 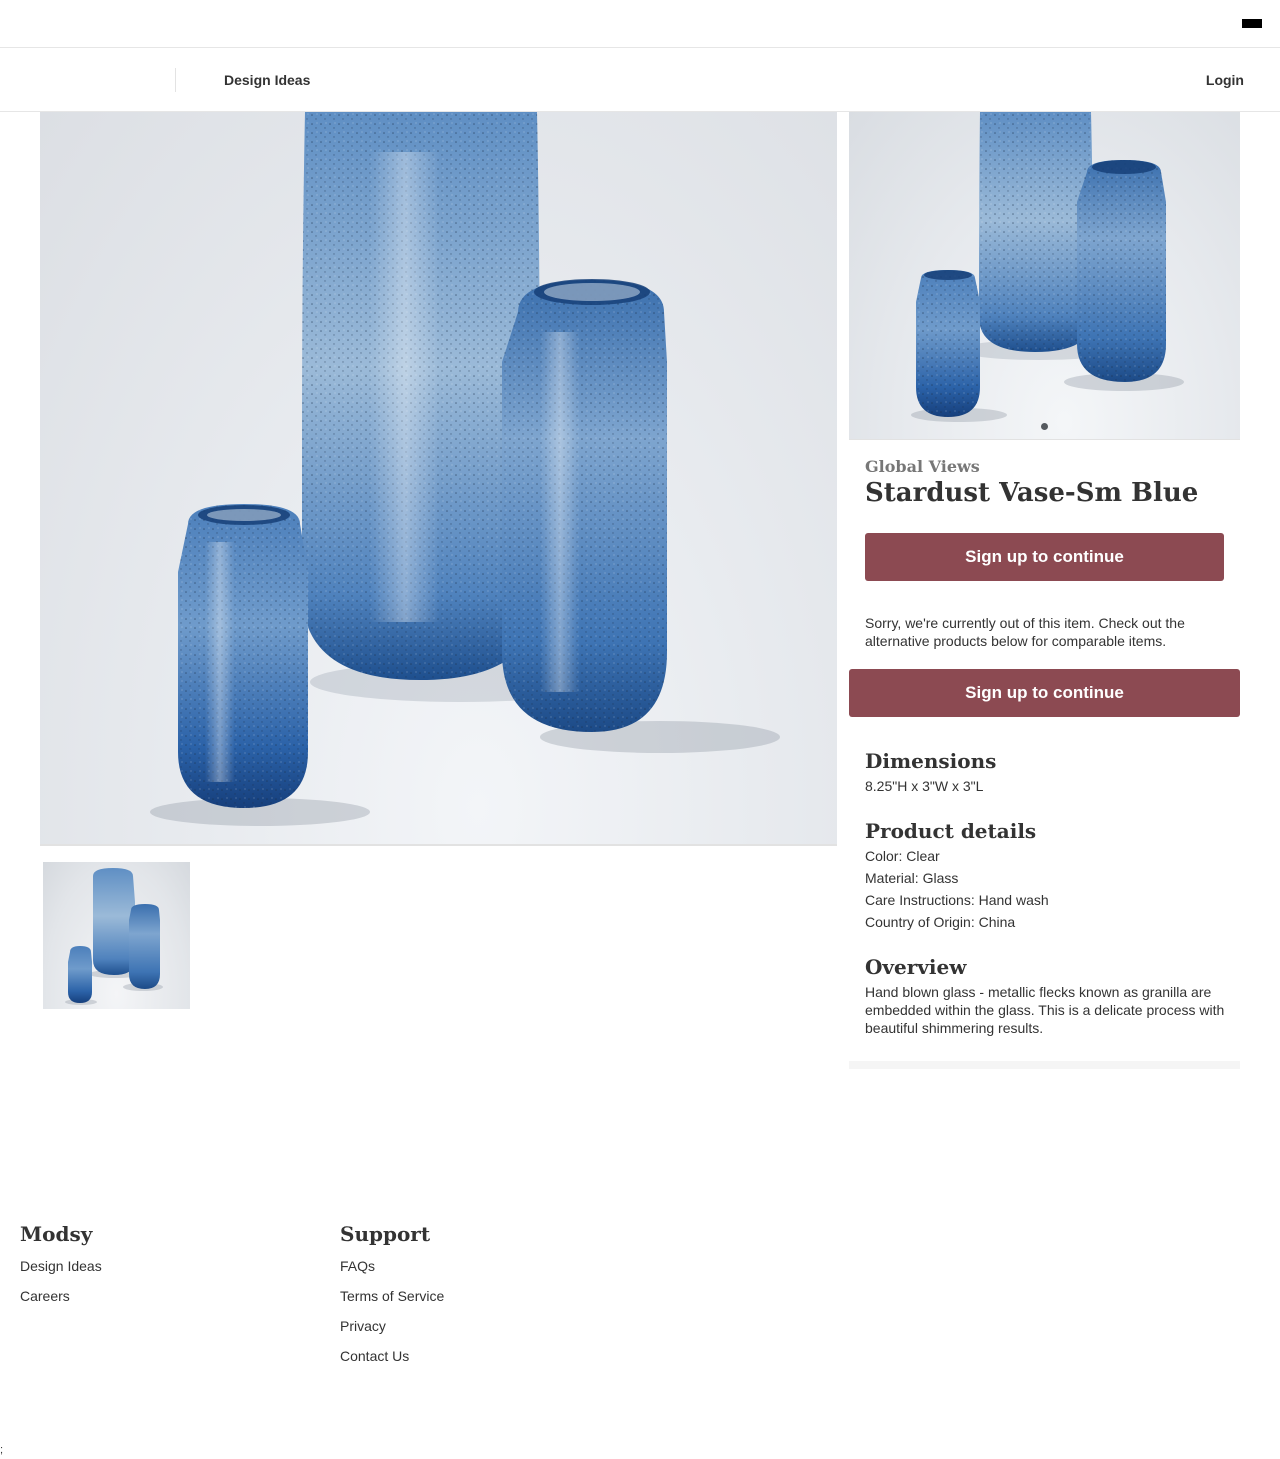 What do you see at coordinates (45, 1296) in the screenshot?
I see `footer-link-careers: Careers` at bounding box center [45, 1296].